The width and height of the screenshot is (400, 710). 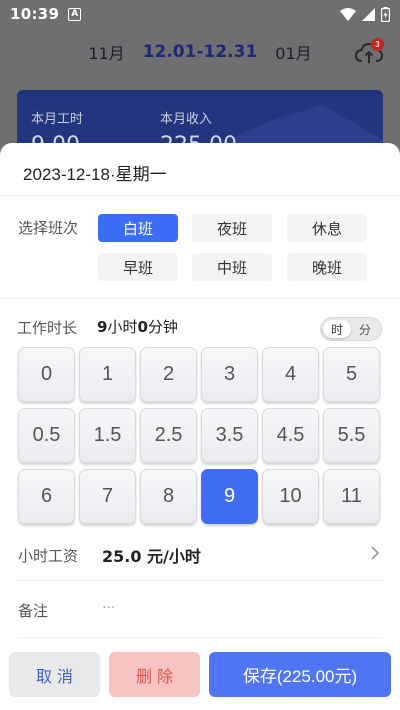 I want to click on unit-toggle: 时 分, so click(x=351, y=329).